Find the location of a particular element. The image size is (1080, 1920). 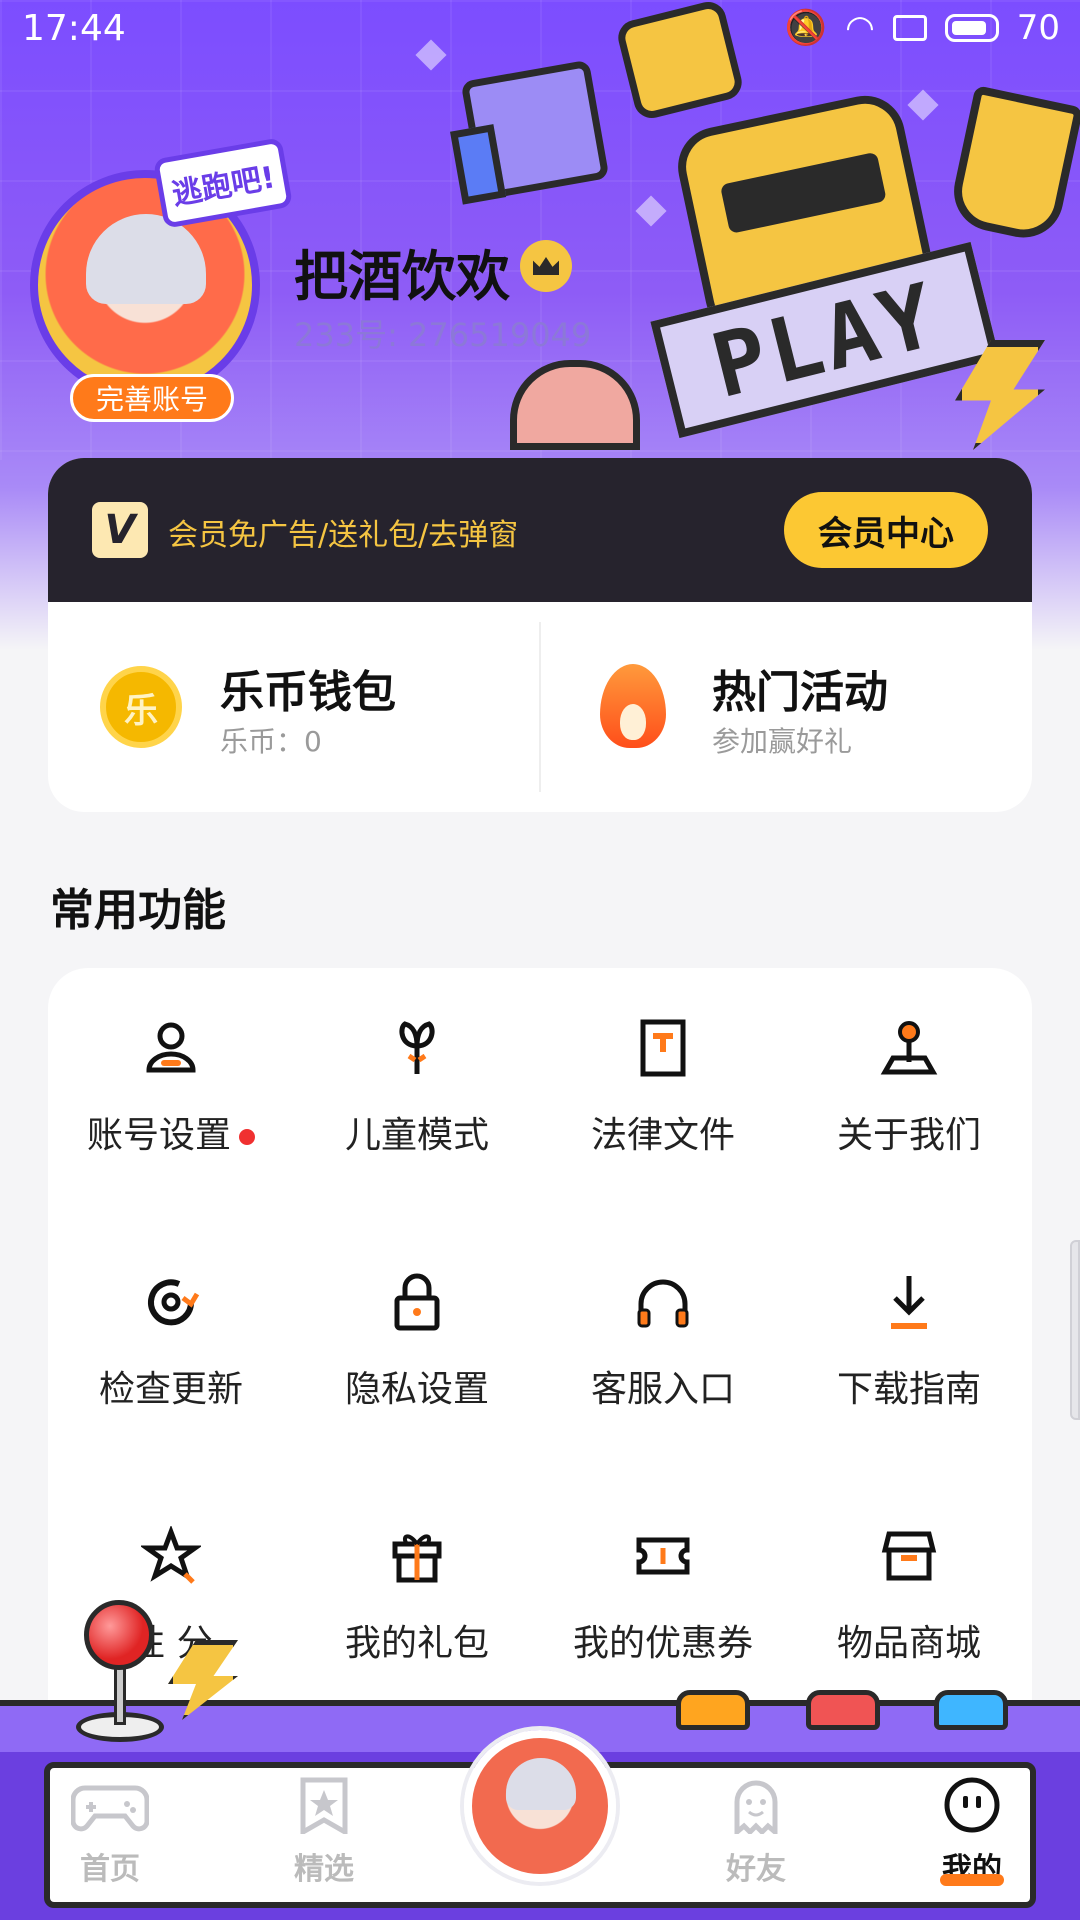

arcade-button-orange-icon is located at coordinates (713, 1710).